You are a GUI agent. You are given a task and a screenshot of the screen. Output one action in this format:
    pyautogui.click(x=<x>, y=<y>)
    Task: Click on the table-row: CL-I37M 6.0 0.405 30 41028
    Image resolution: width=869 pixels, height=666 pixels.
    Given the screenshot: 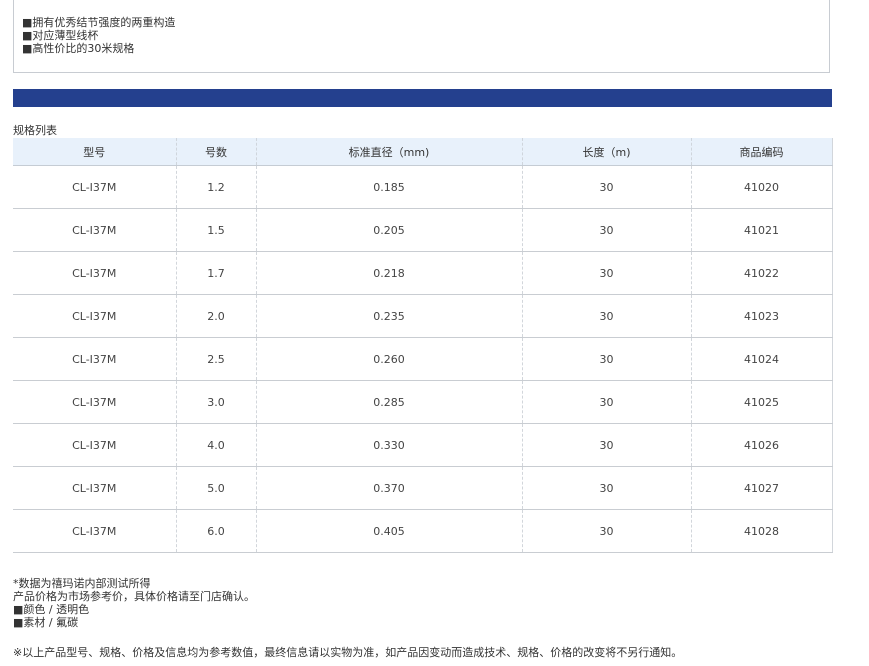 What is the action you would take?
    pyautogui.click(x=423, y=531)
    